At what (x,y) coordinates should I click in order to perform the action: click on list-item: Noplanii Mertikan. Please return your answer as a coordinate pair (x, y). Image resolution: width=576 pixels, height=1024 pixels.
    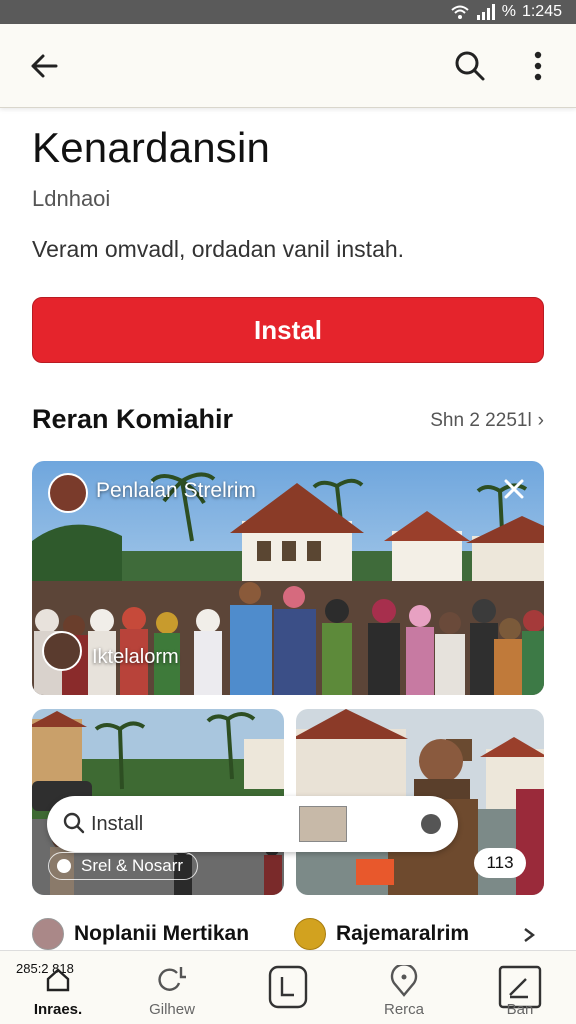
    Looking at the image, I should click on (140, 934).